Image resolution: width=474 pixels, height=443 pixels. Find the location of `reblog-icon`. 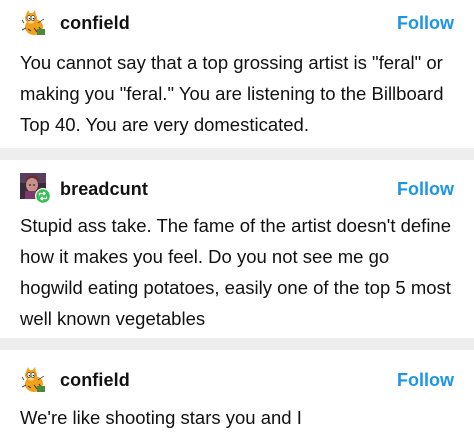

reblog-icon is located at coordinates (43, 196).